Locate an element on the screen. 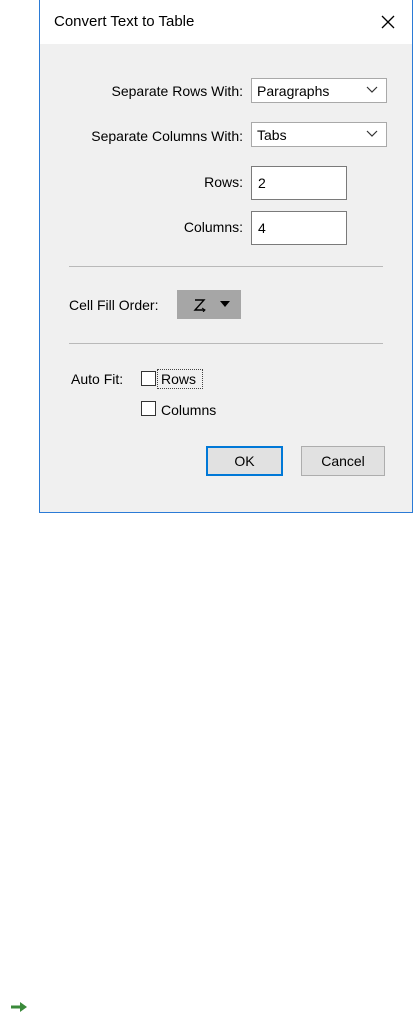  green-right-arrow-icon is located at coordinates (19, 1007).